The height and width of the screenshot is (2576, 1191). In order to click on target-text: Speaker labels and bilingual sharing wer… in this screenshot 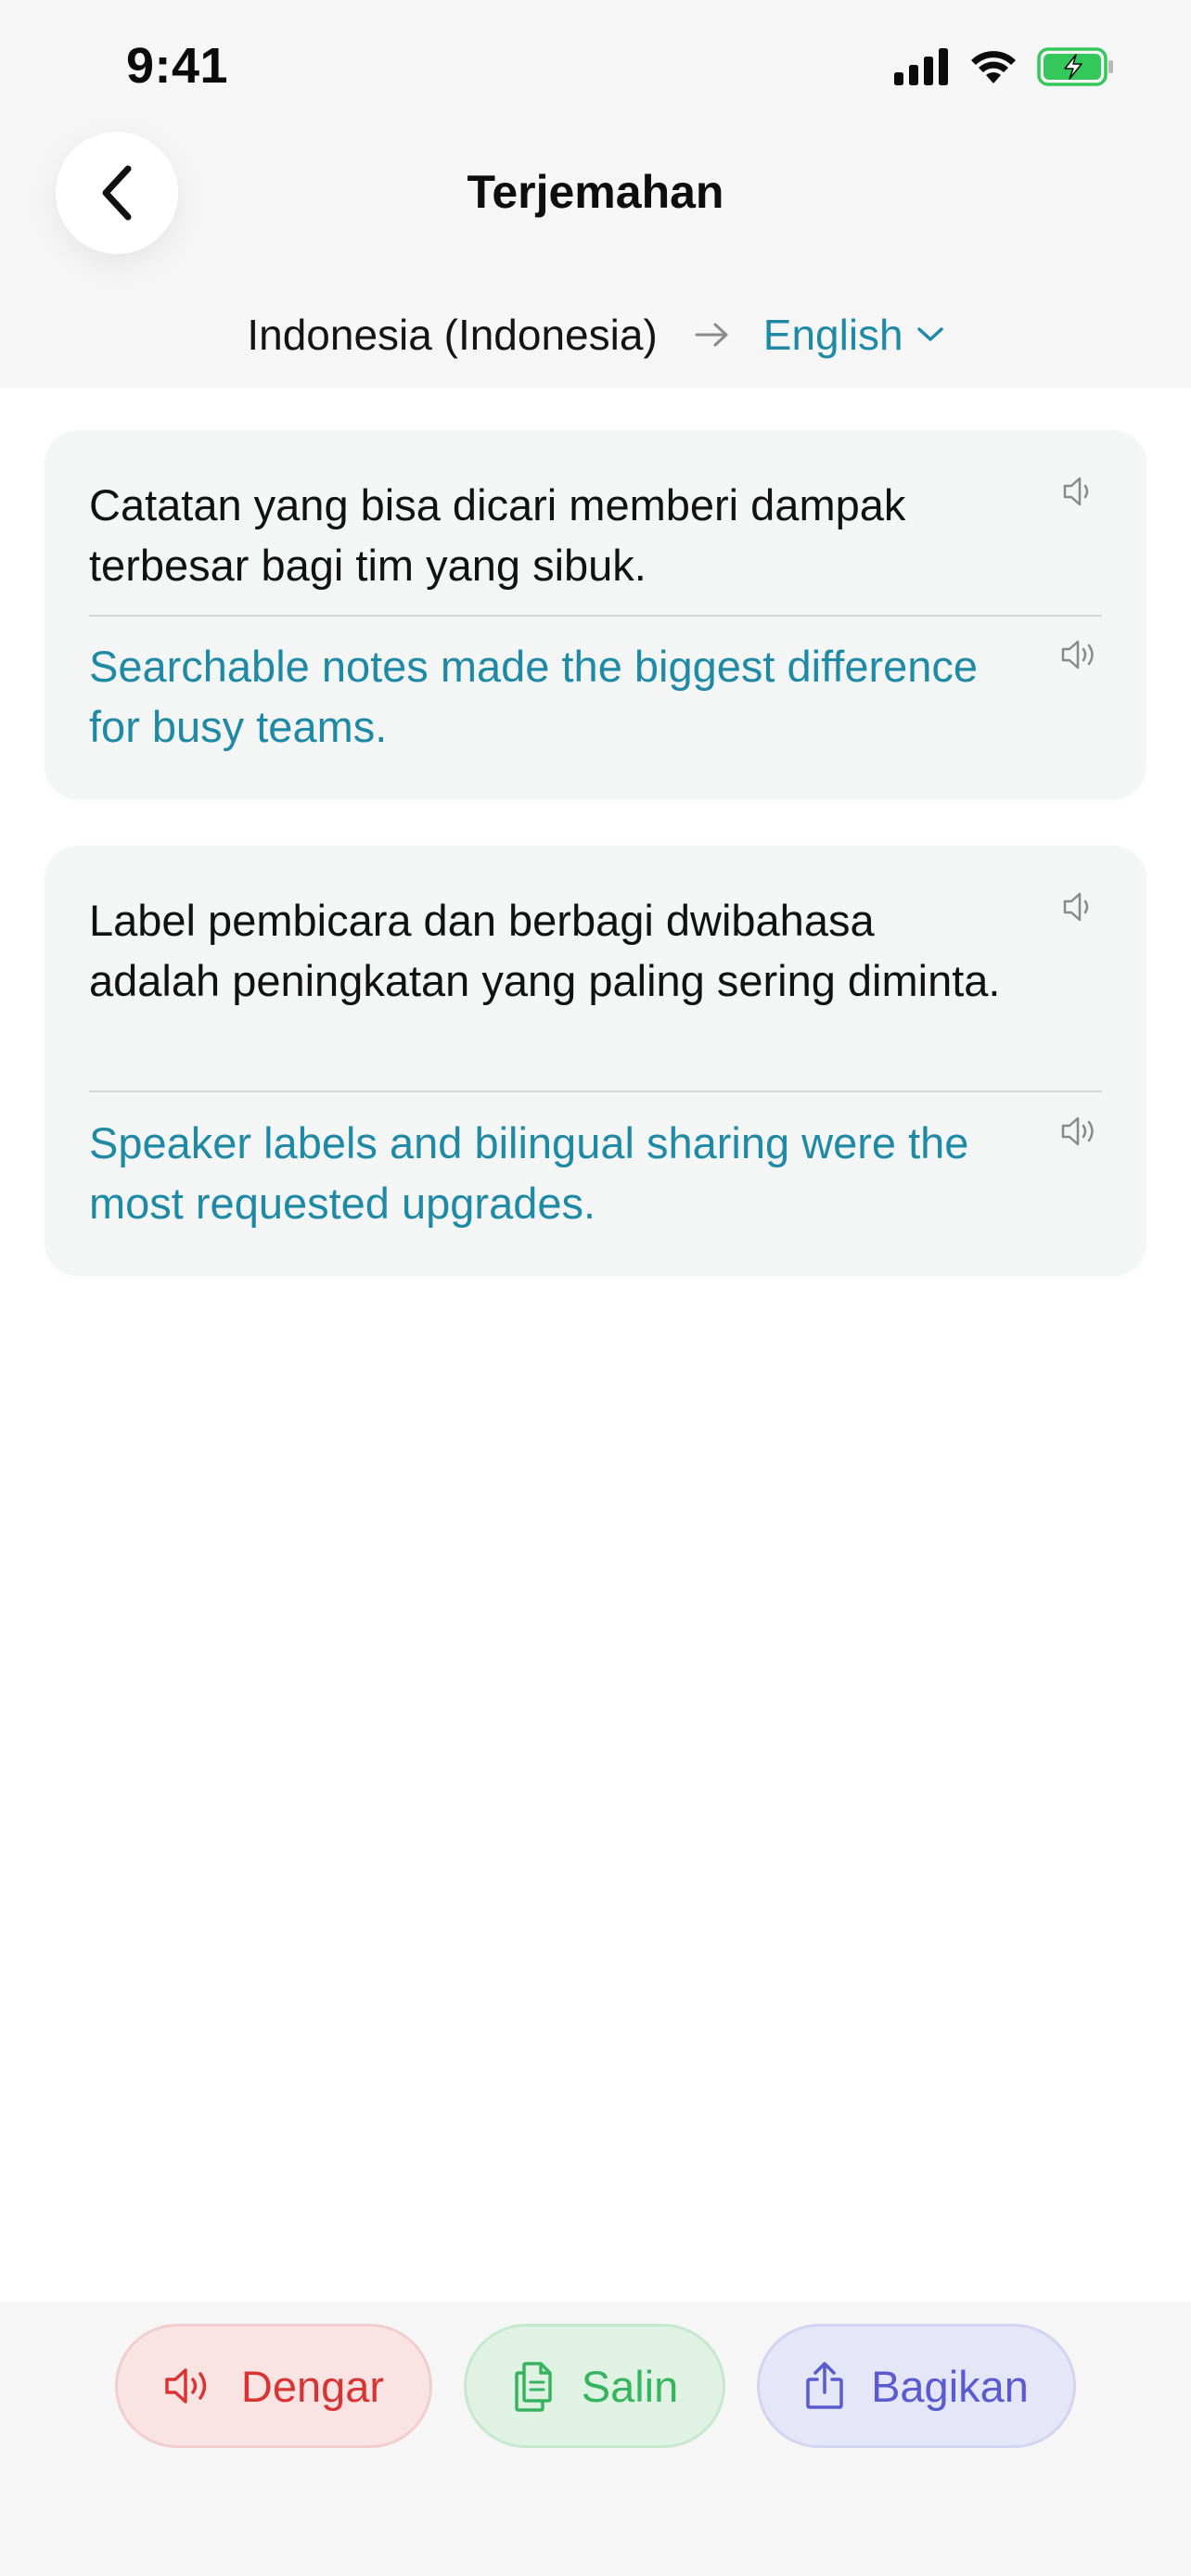, I will do `click(529, 1173)`.